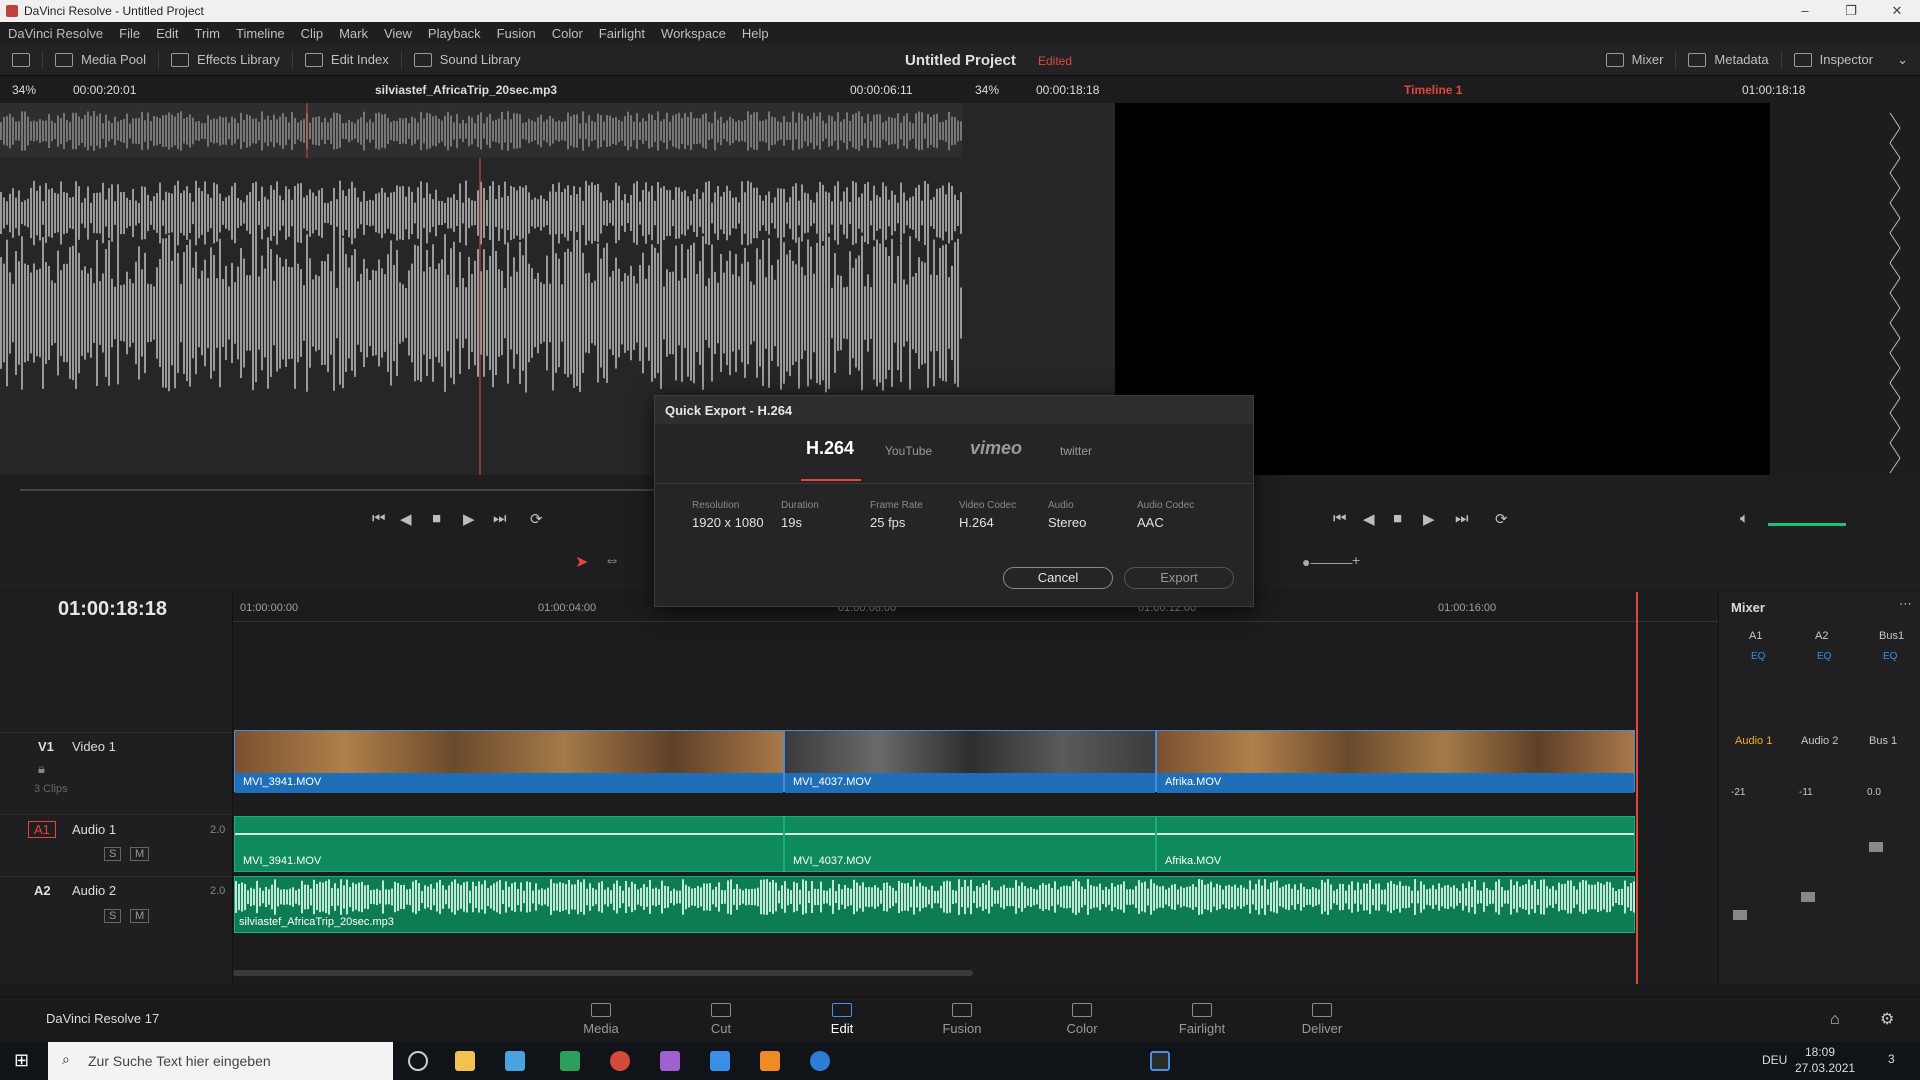  What do you see at coordinates (1851, 11) in the screenshot?
I see `maximize-button: ❐` at bounding box center [1851, 11].